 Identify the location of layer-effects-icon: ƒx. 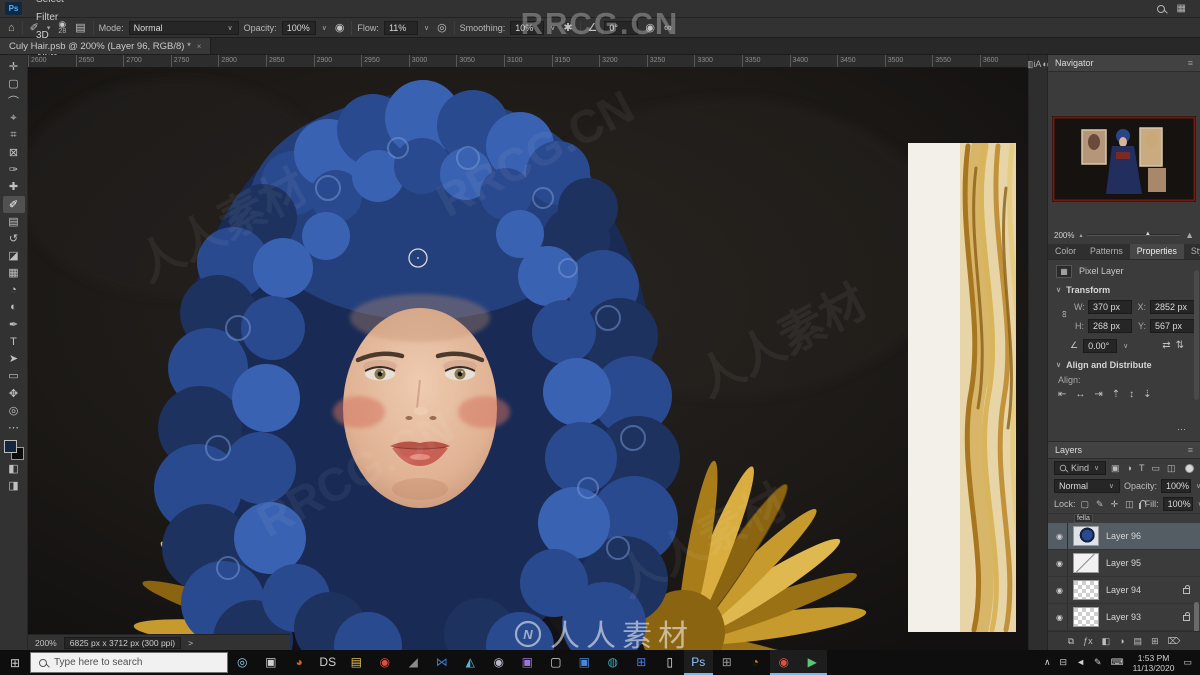
(1088, 641).